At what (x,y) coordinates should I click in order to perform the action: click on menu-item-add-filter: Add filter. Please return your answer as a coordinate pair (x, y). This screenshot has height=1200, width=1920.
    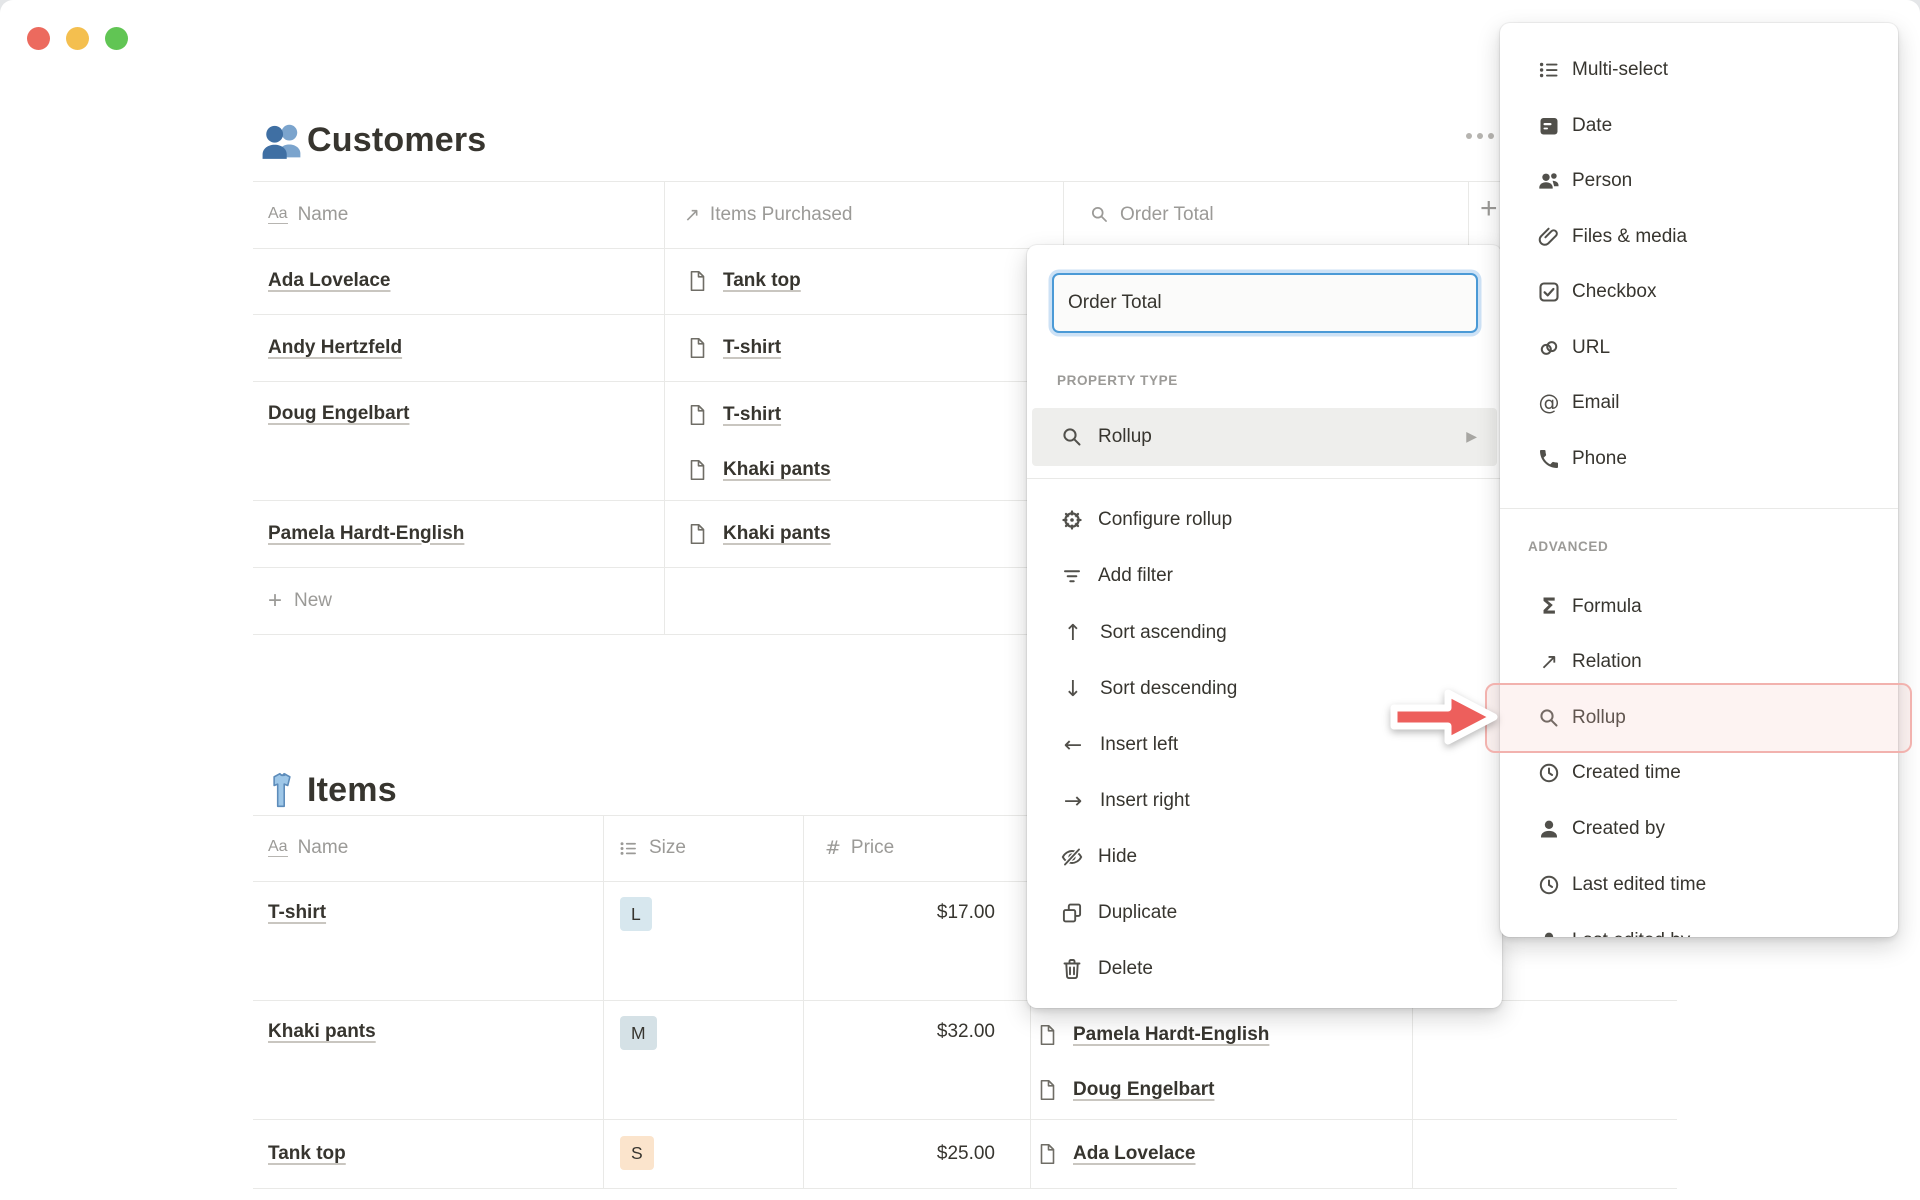
    Looking at the image, I should click on (1264, 576).